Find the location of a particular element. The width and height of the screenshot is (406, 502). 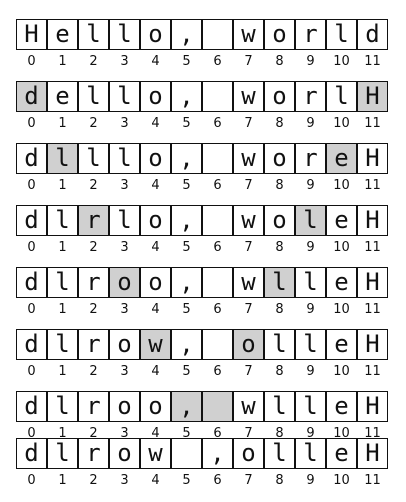

array-row-0: H0e1l2l3o4,5 6 w 7 o 8 r 9 l 10 d 11 is located at coordinates (202, 50).